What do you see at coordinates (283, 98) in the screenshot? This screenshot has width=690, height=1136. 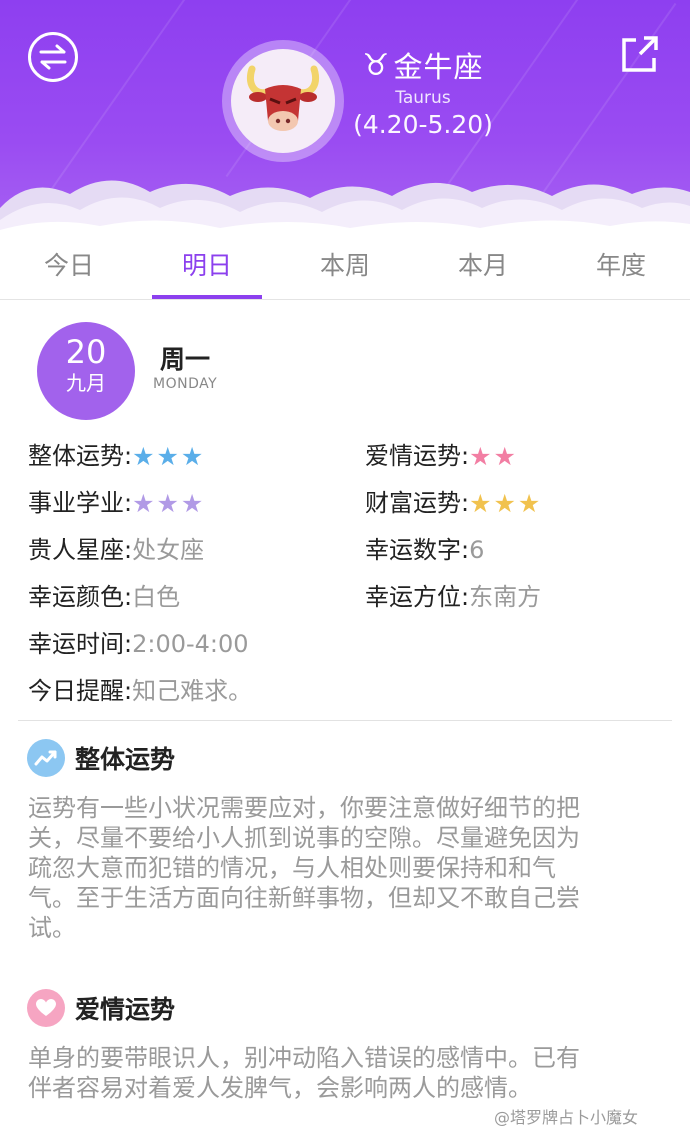 I see `bull-head-icon` at bounding box center [283, 98].